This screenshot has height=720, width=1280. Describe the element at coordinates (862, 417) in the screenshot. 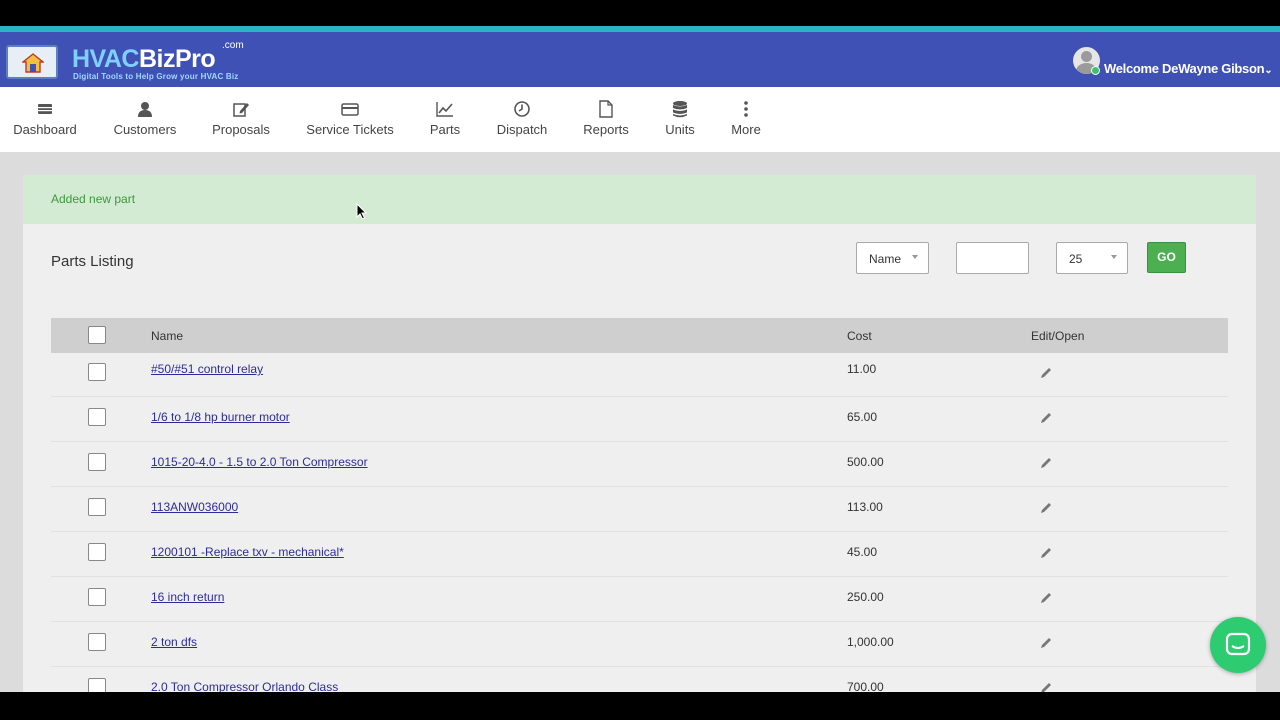

I see `part-cost: 65.00` at that location.